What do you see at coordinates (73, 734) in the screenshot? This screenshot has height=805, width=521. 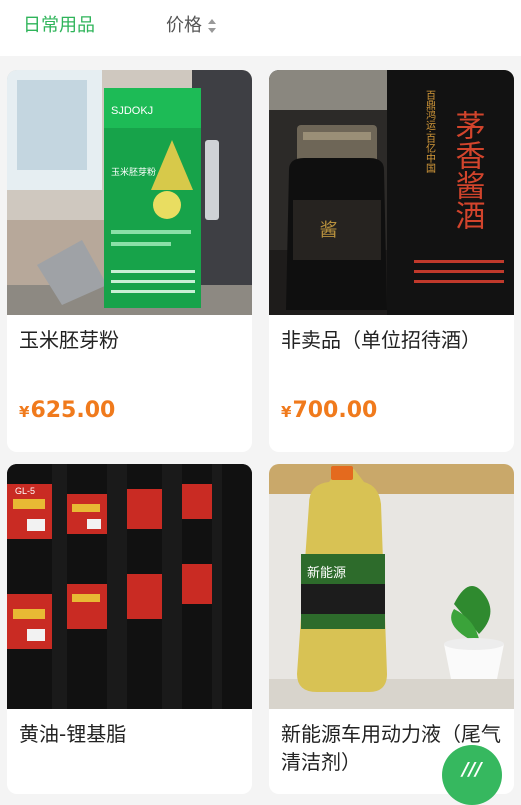 I see `product-title: 黄油-锂基脂` at bounding box center [73, 734].